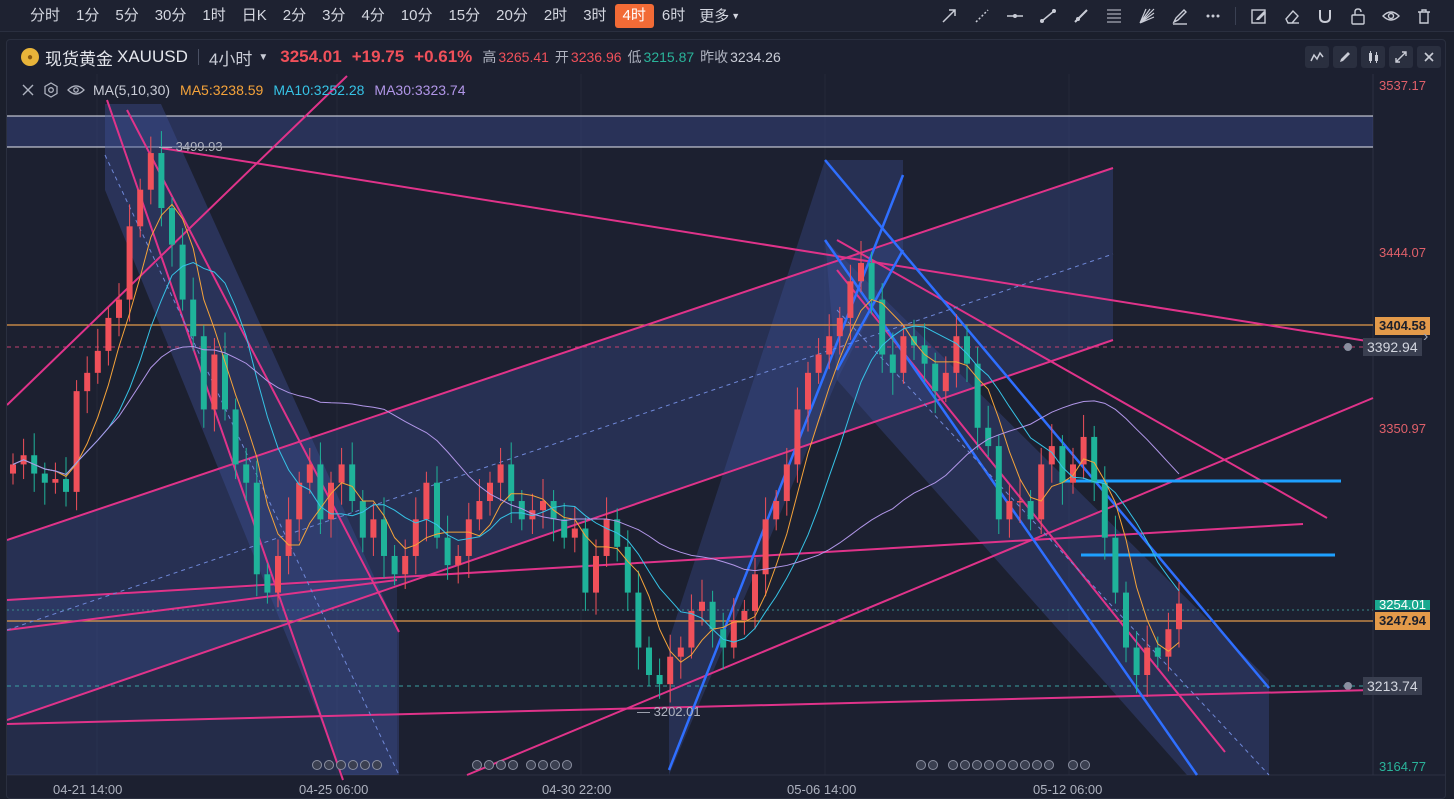  What do you see at coordinates (152, 57) in the screenshot?
I see `symbol-code: XAUUSD` at bounding box center [152, 57].